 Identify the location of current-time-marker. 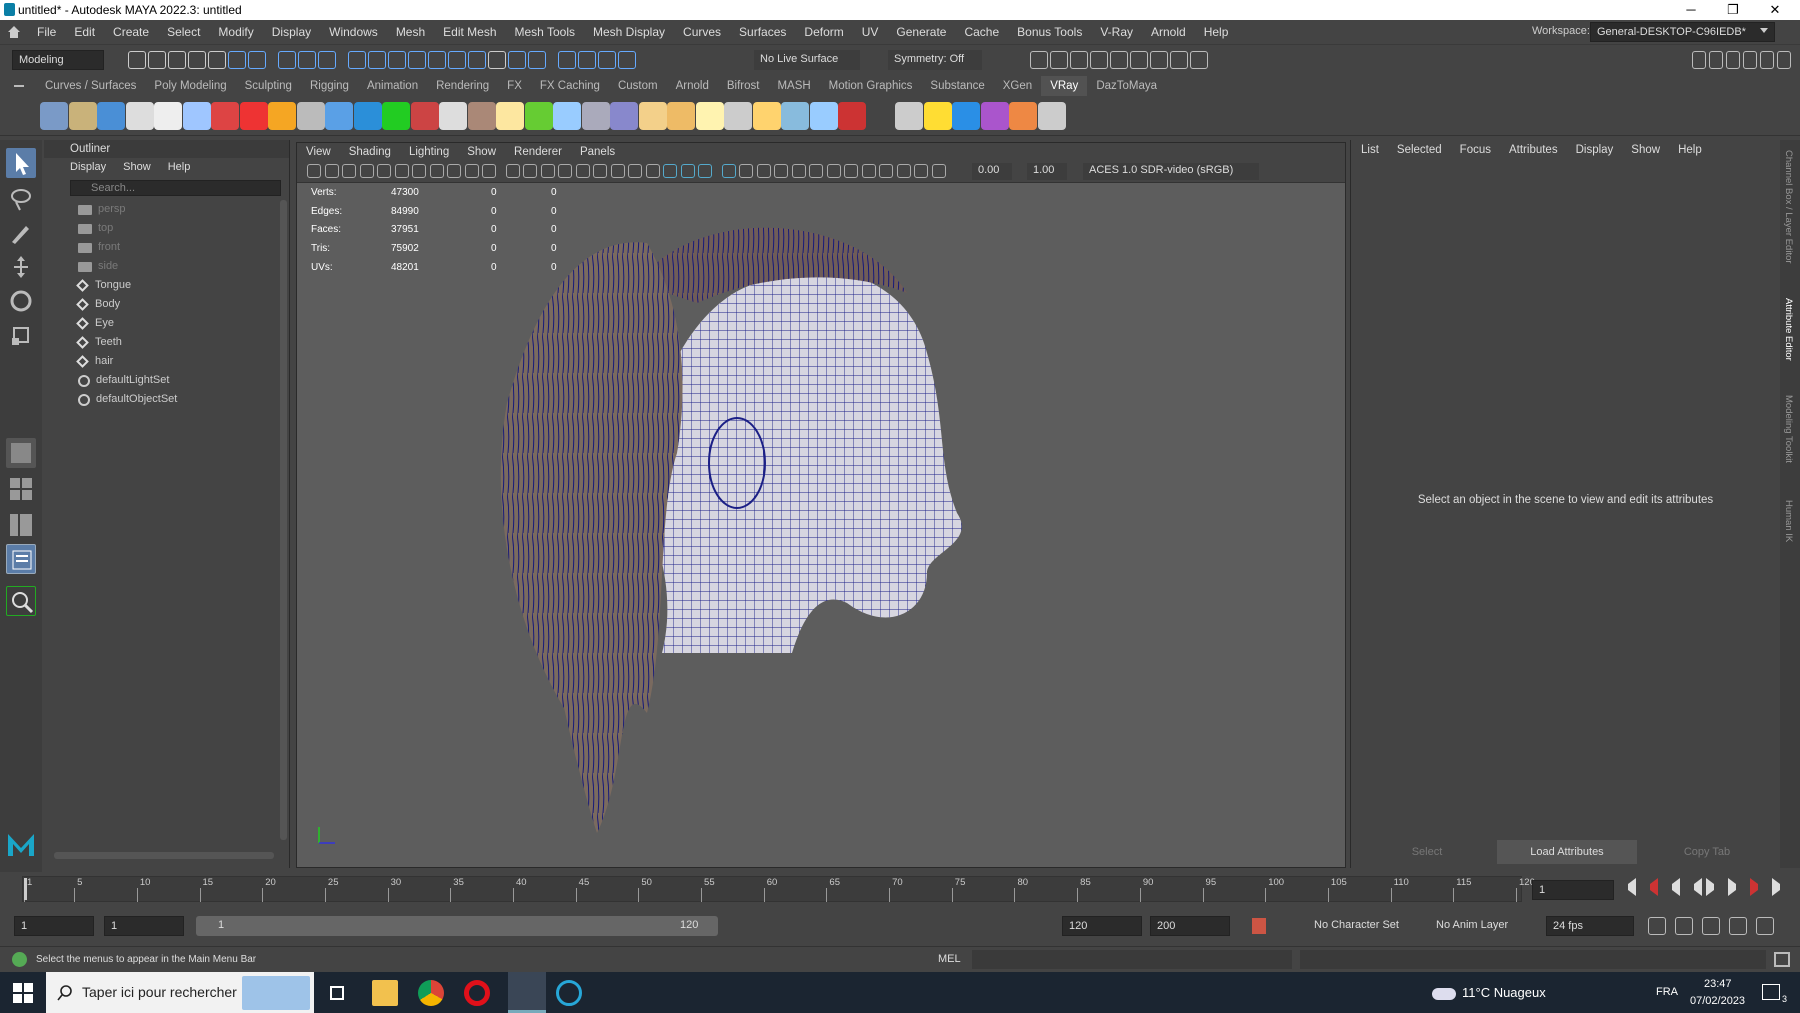
(25, 889).